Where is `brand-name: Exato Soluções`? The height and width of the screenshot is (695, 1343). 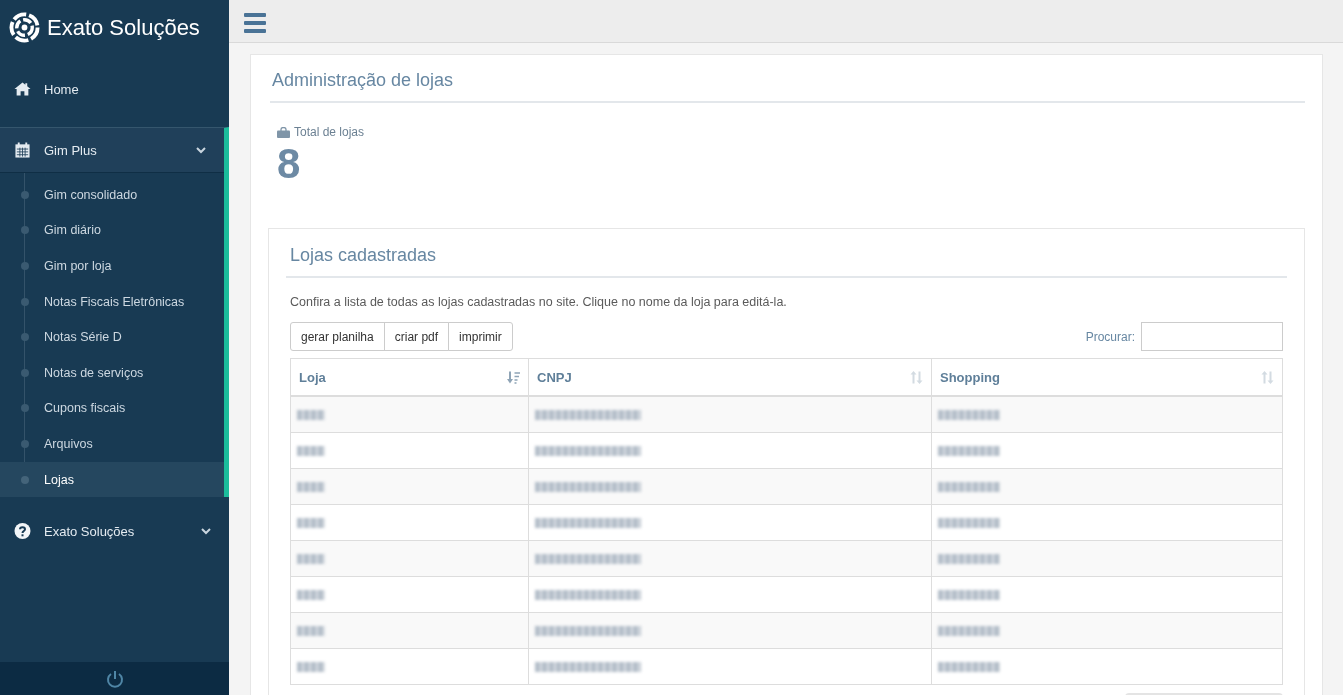
brand-name: Exato Soluções is located at coordinates (123, 27).